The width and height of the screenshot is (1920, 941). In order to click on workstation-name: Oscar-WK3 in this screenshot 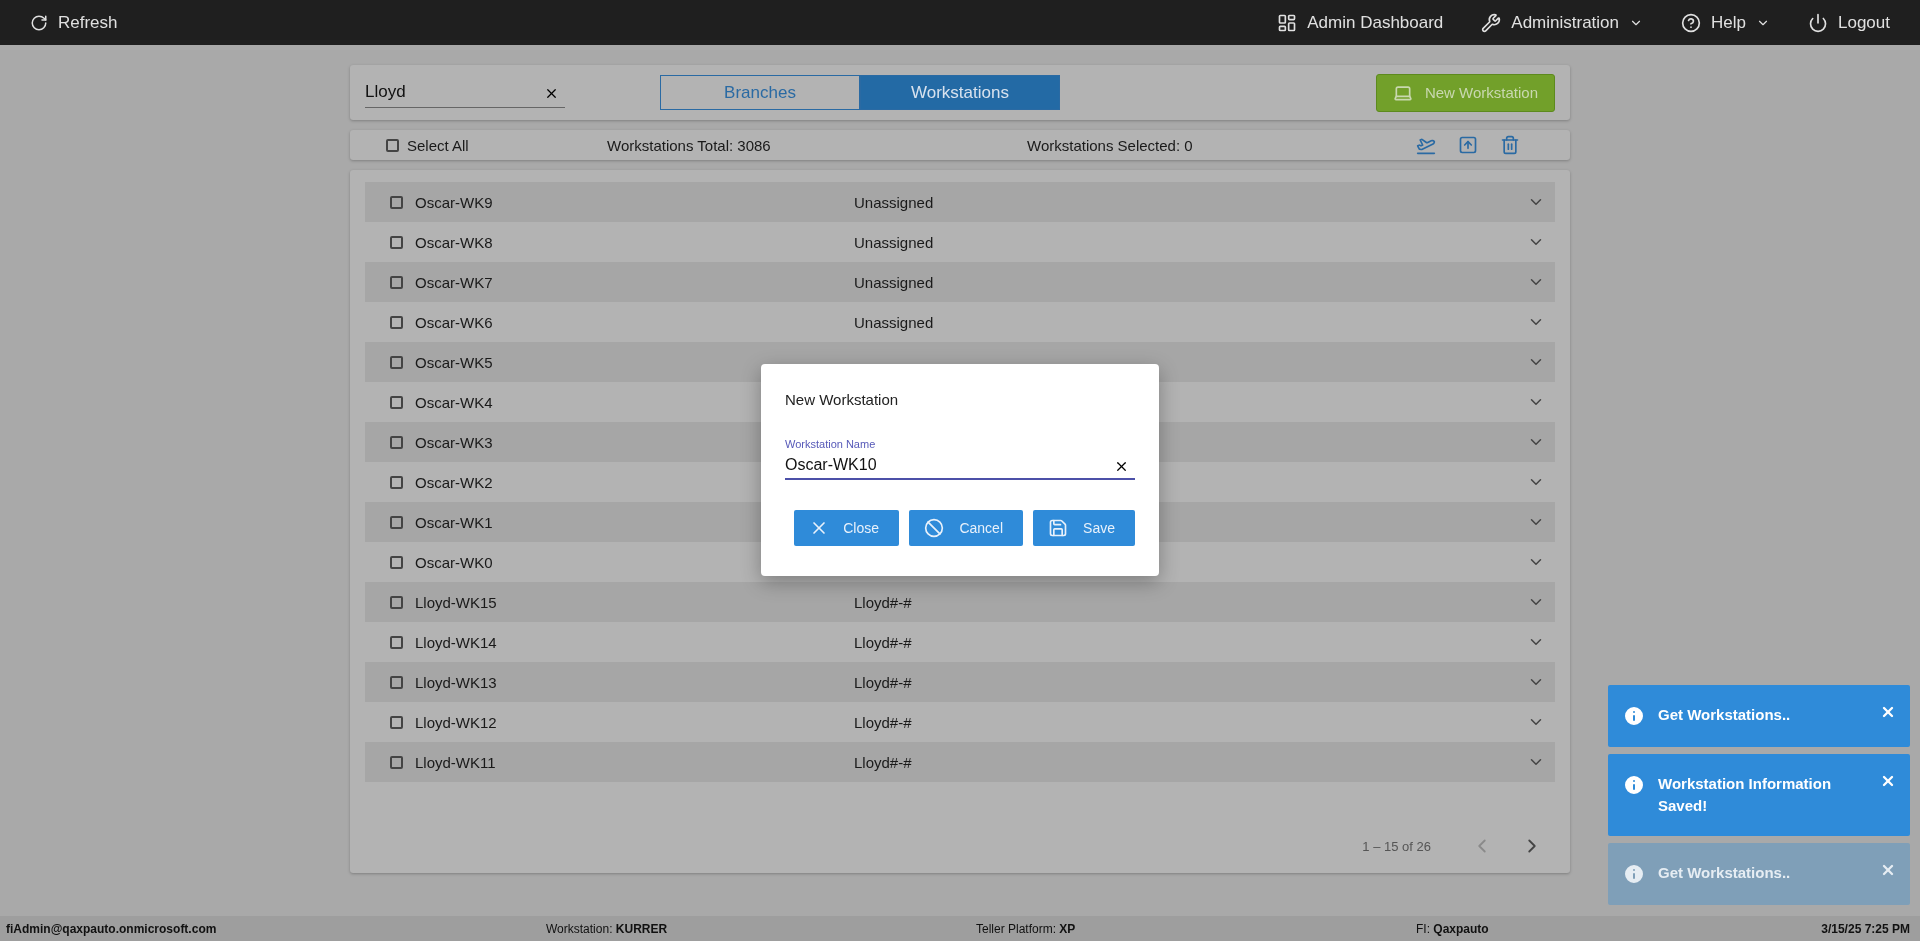, I will do `click(454, 442)`.